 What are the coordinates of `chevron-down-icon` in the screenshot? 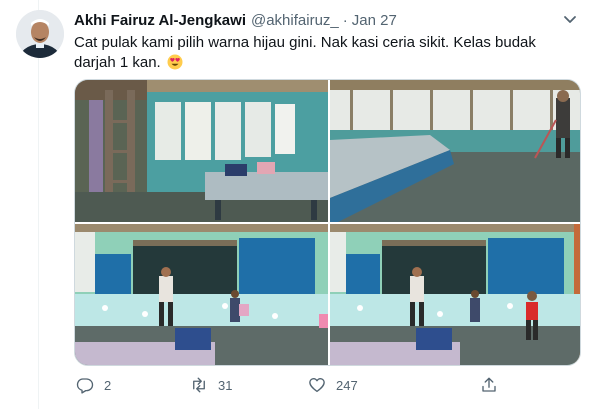 It's located at (570, 19).